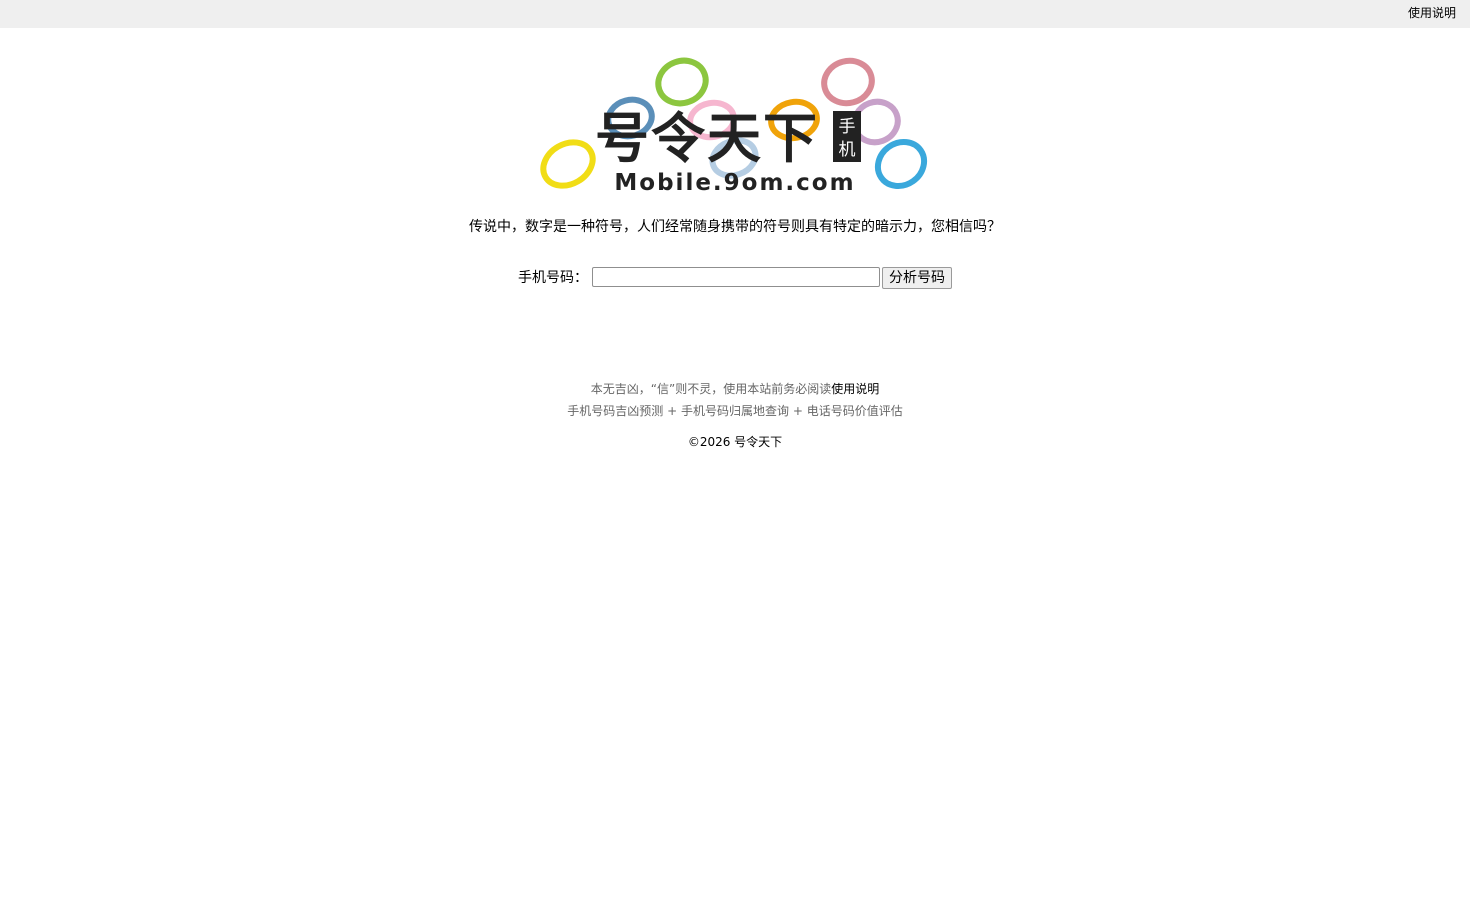  Describe the element at coordinates (707, 138) in the screenshot. I see `logo-title: 号令天下` at that location.